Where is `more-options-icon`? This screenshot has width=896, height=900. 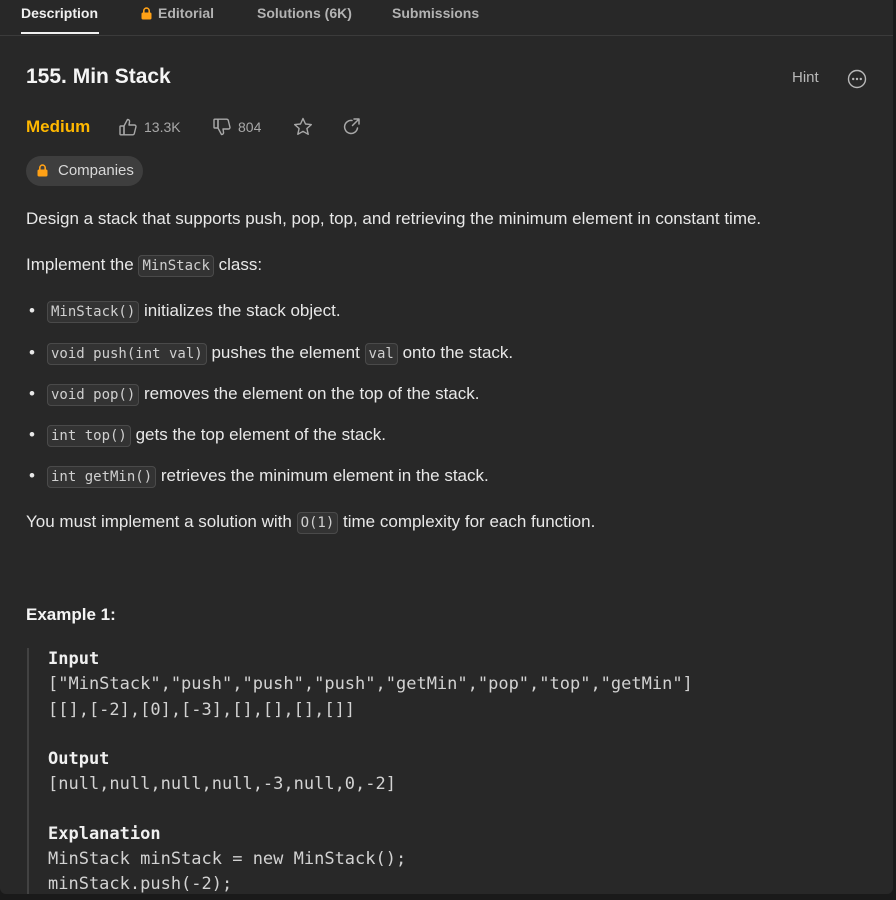
more-options-icon is located at coordinates (857, 79).